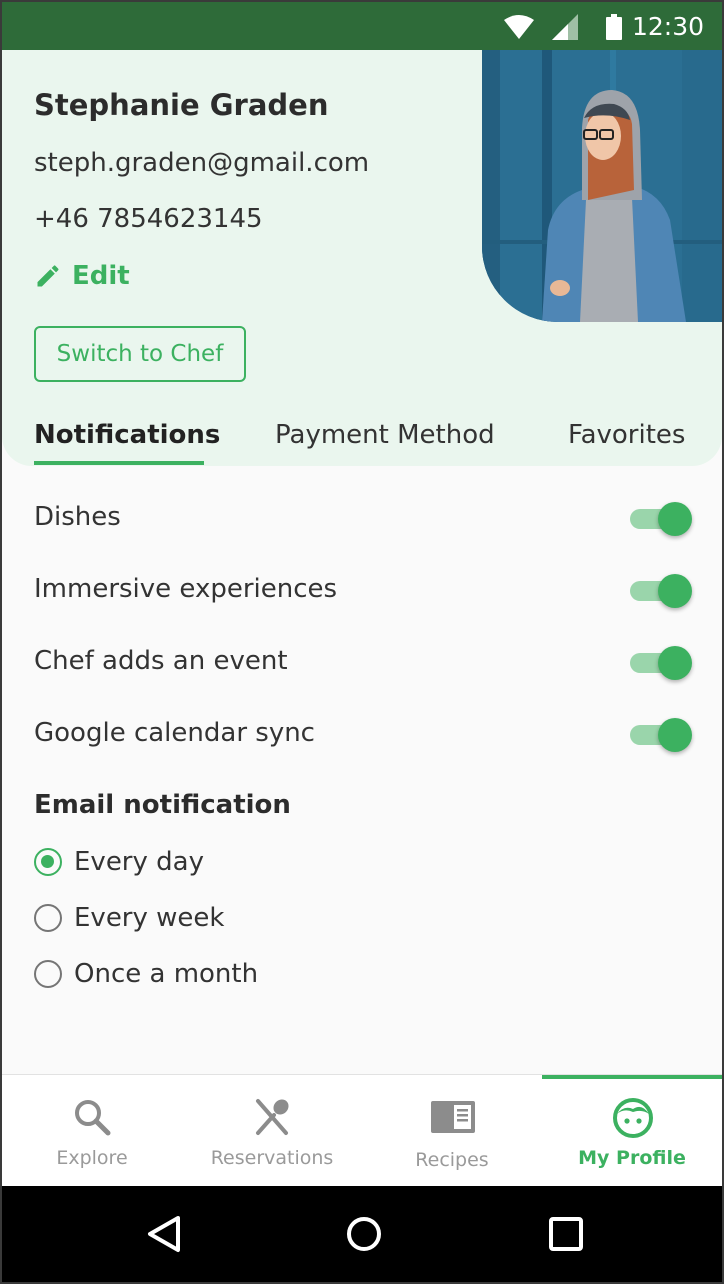 The image size is (724, 1284). I want to click on chef-adds-event-toggle, so click(661, 663).